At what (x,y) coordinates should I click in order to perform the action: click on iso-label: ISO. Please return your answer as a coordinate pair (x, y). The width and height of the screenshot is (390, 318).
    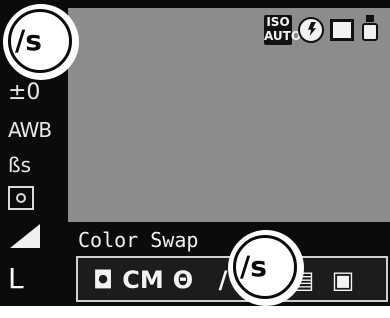
    Looking at the image, I should click on (278, 22).